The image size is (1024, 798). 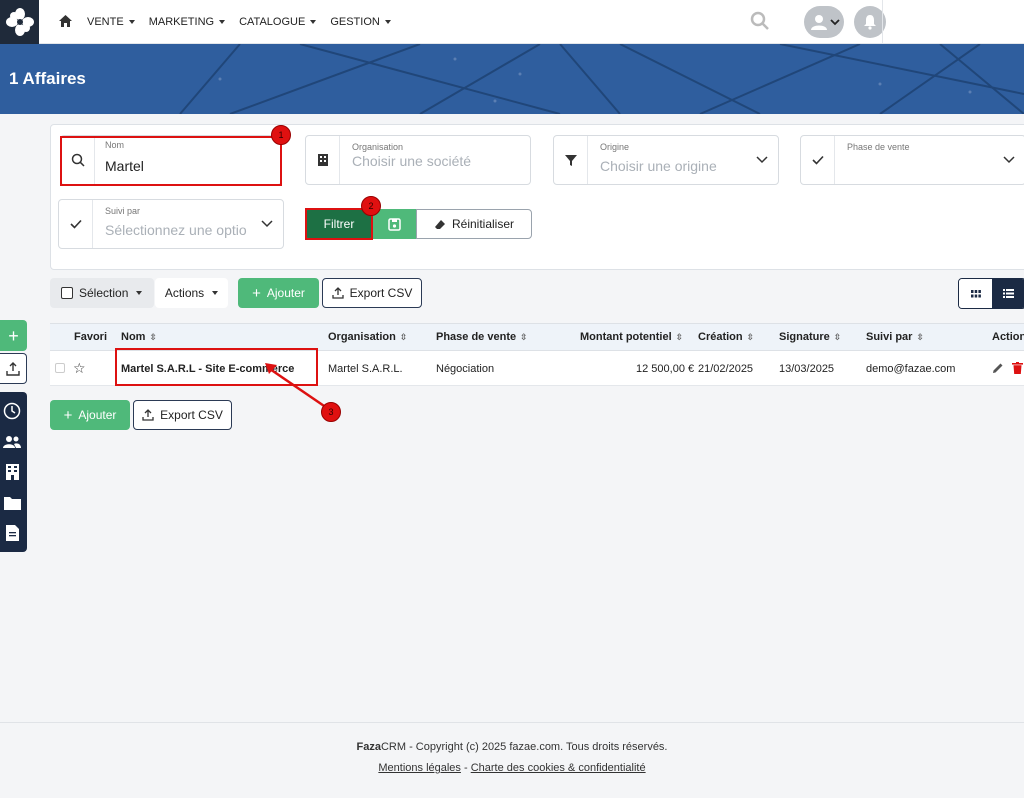 I want to click on suivi-filter-field: Suivi par Sélectionnez une optio, so click(x=171, y=224).